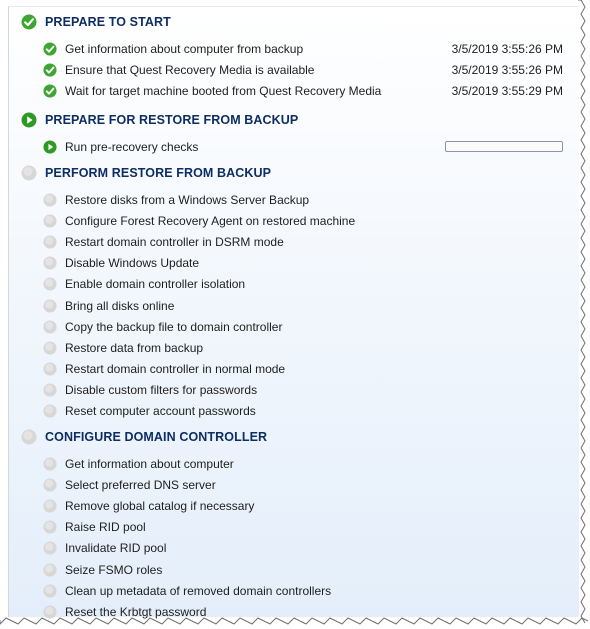 This screenshot has height=629, width=590. I want to click on step-label: Disable custom filters for passwords, so click(161, 389).